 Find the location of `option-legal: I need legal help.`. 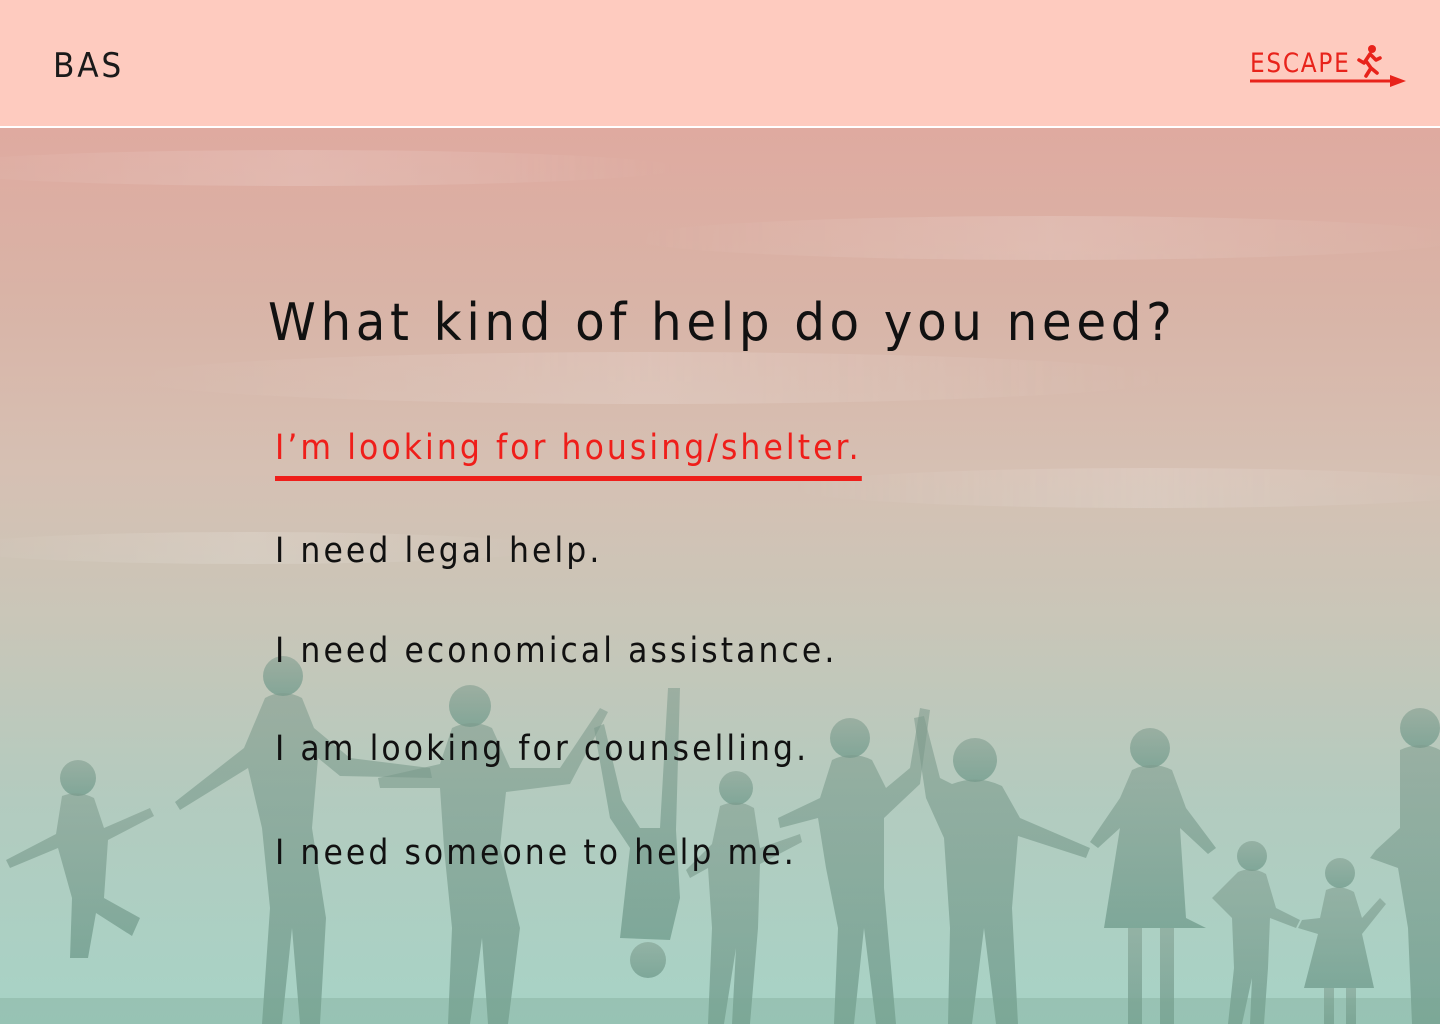

option-legal: I need legal help. is located at coordinates (438, 551).